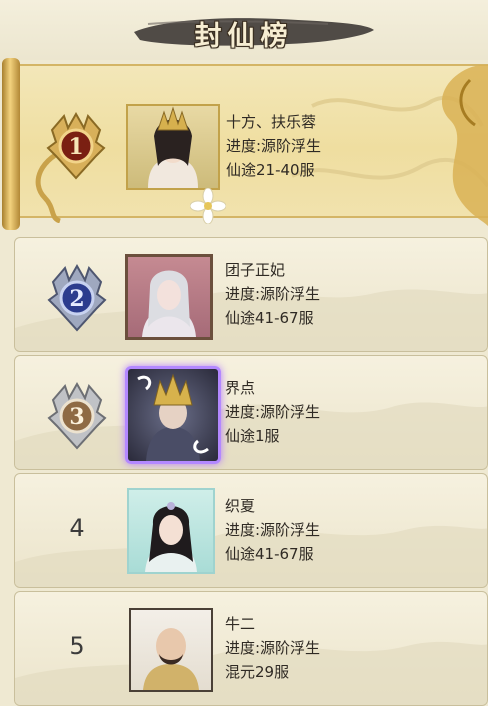  What do you see at coordinates (464, 145) in the screenshot?
I see `phoenix-ornament` at bounding box center [464, 145].